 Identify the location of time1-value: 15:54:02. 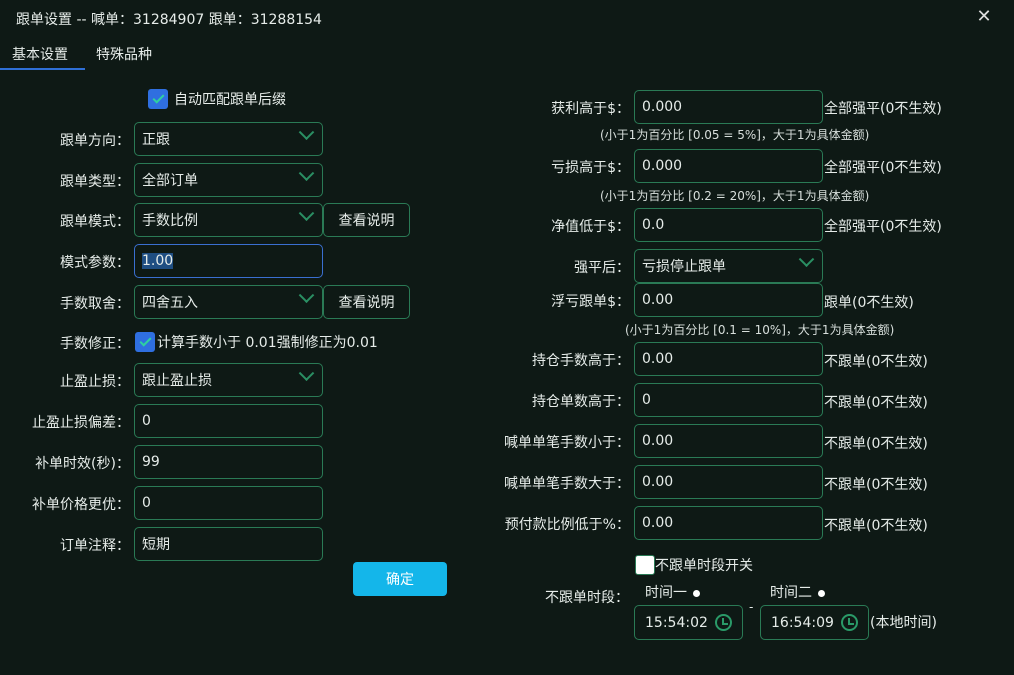
(676, 622).